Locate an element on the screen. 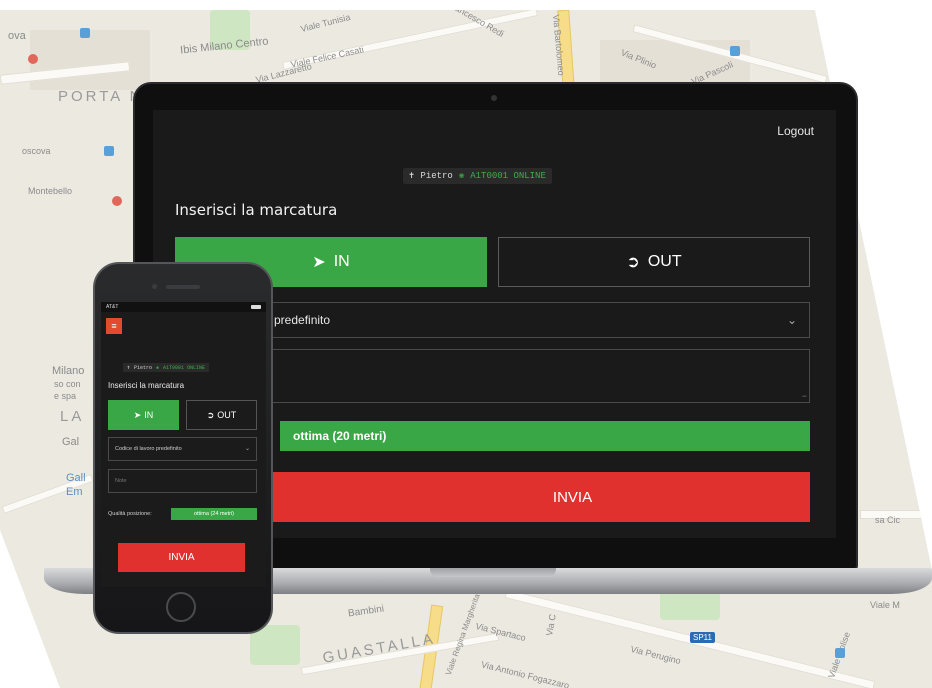  map-label: Bambini is located at coordinates (366, 611).